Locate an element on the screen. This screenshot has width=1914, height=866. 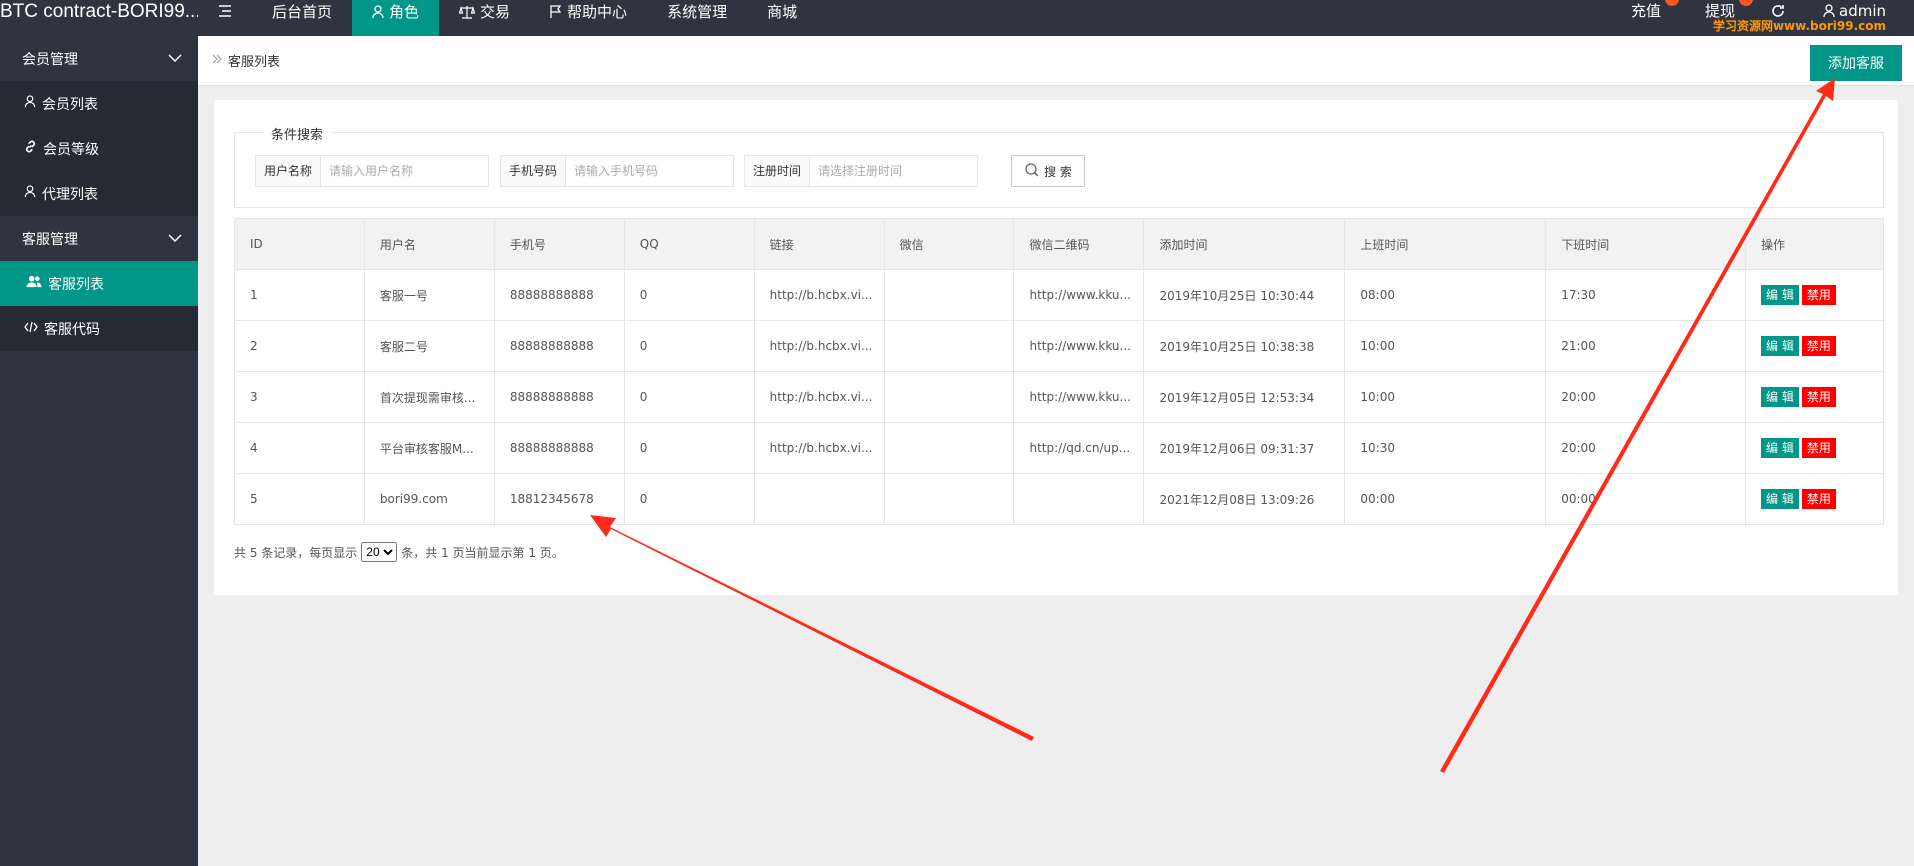
search-fieldset: 条件搜索 用户名称 手机号码 注册时间 搜 索 is located at coordinates (1059, 166).